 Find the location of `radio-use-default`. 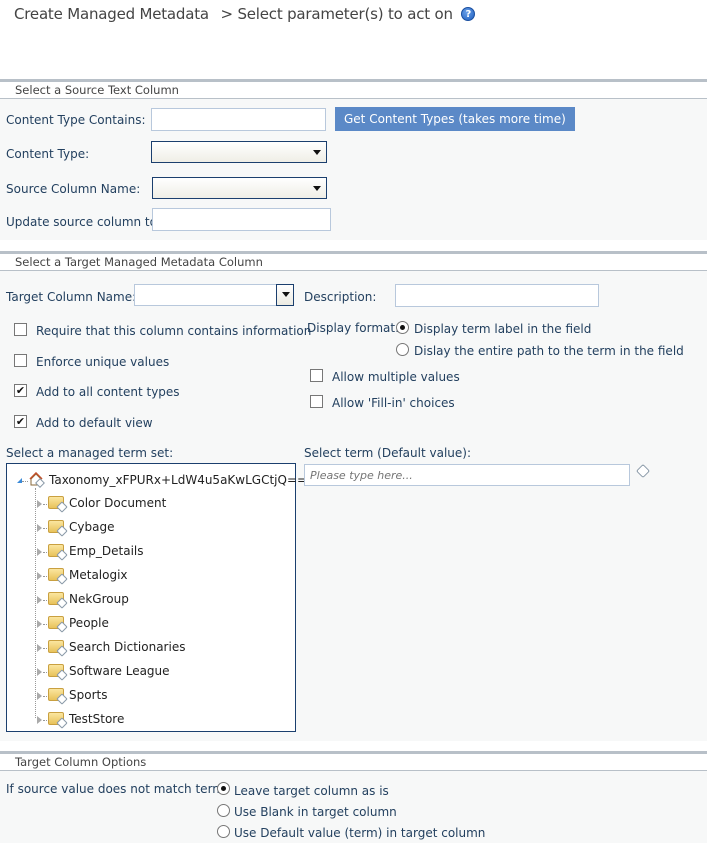

radio-use-default is located at coordinates (223, 831).